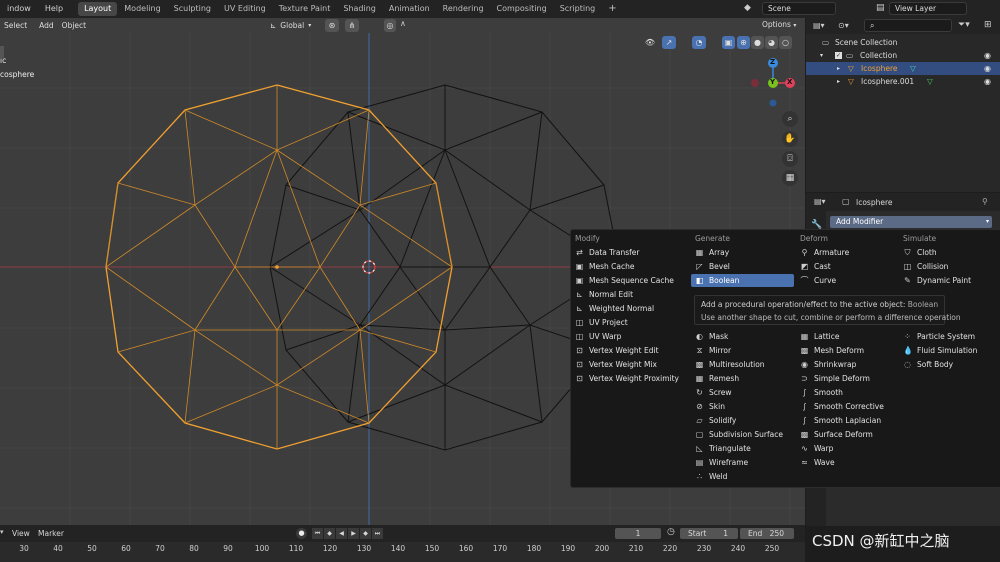 The width and height of the screenshot is (1000, 562). What do you see at coordinates (19, 9) in the screenshot?
I see `menu-window: indow` at bounding box center [19, 9].